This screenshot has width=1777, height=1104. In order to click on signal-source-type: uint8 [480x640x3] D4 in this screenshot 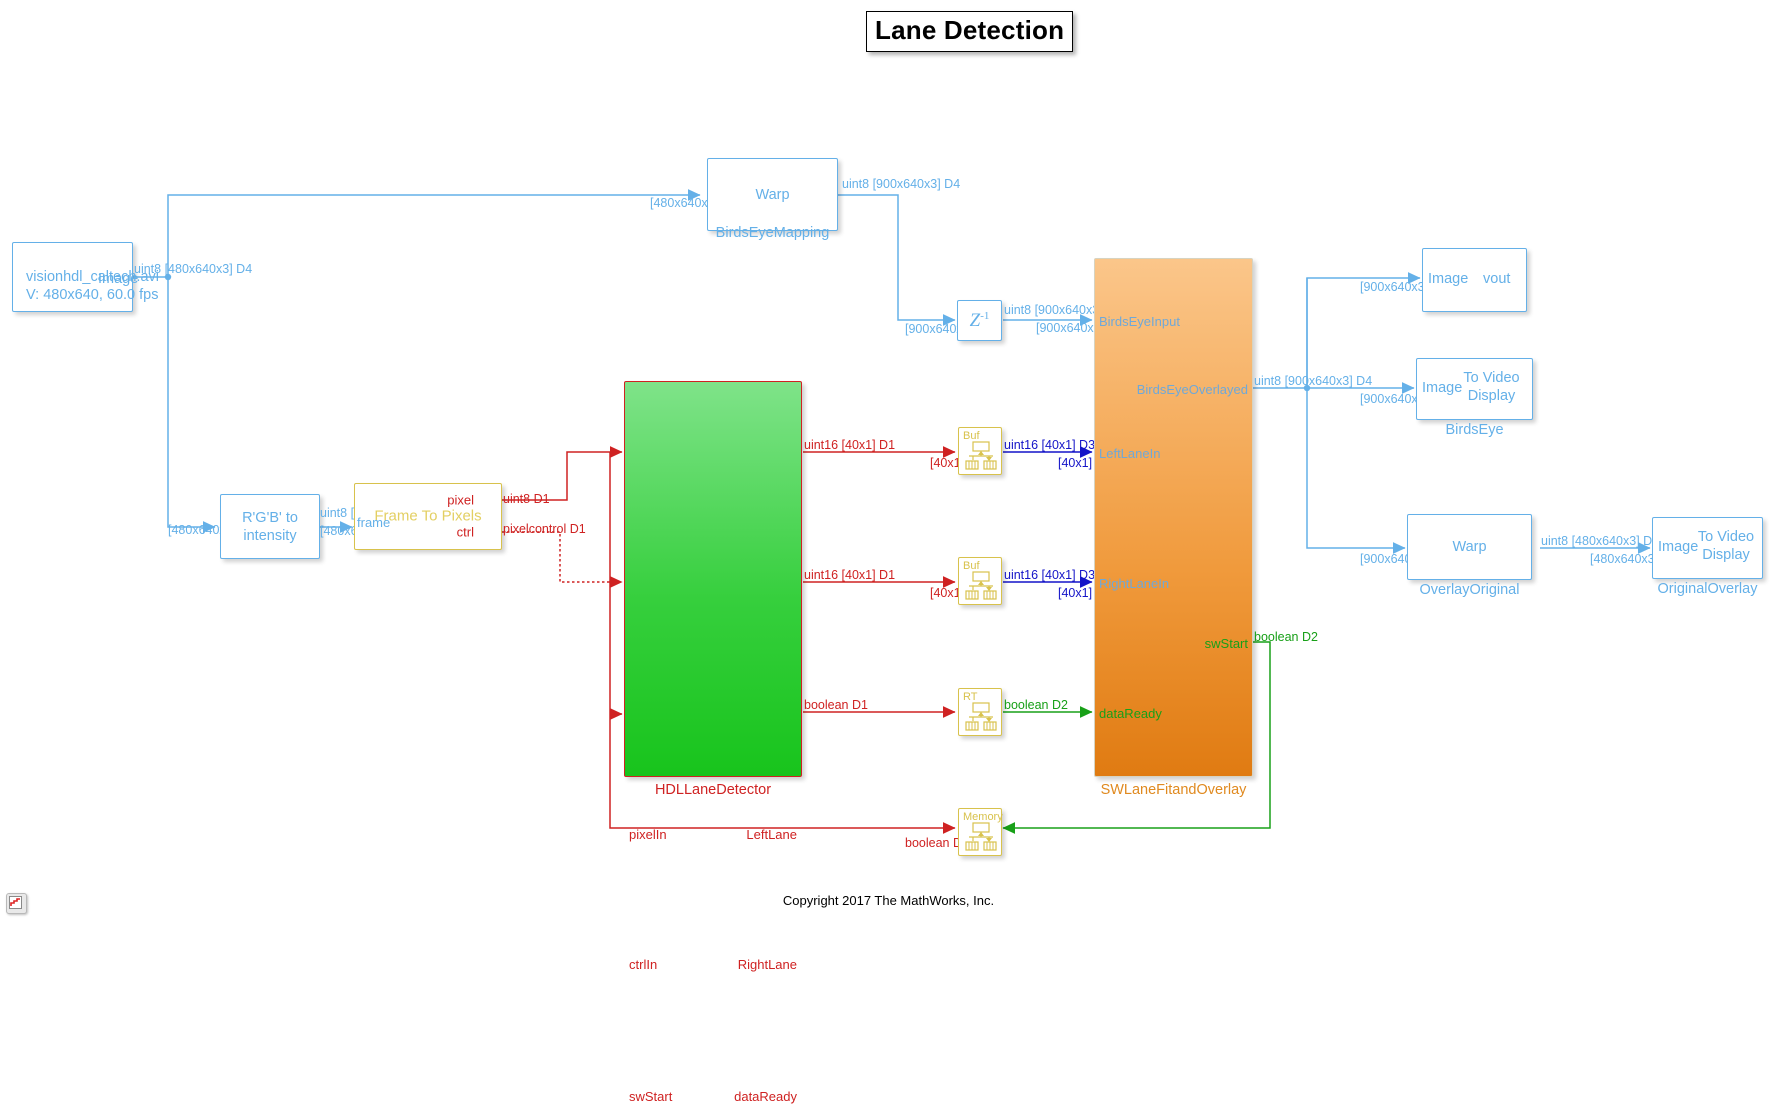, I will do `click(193, 269)`.